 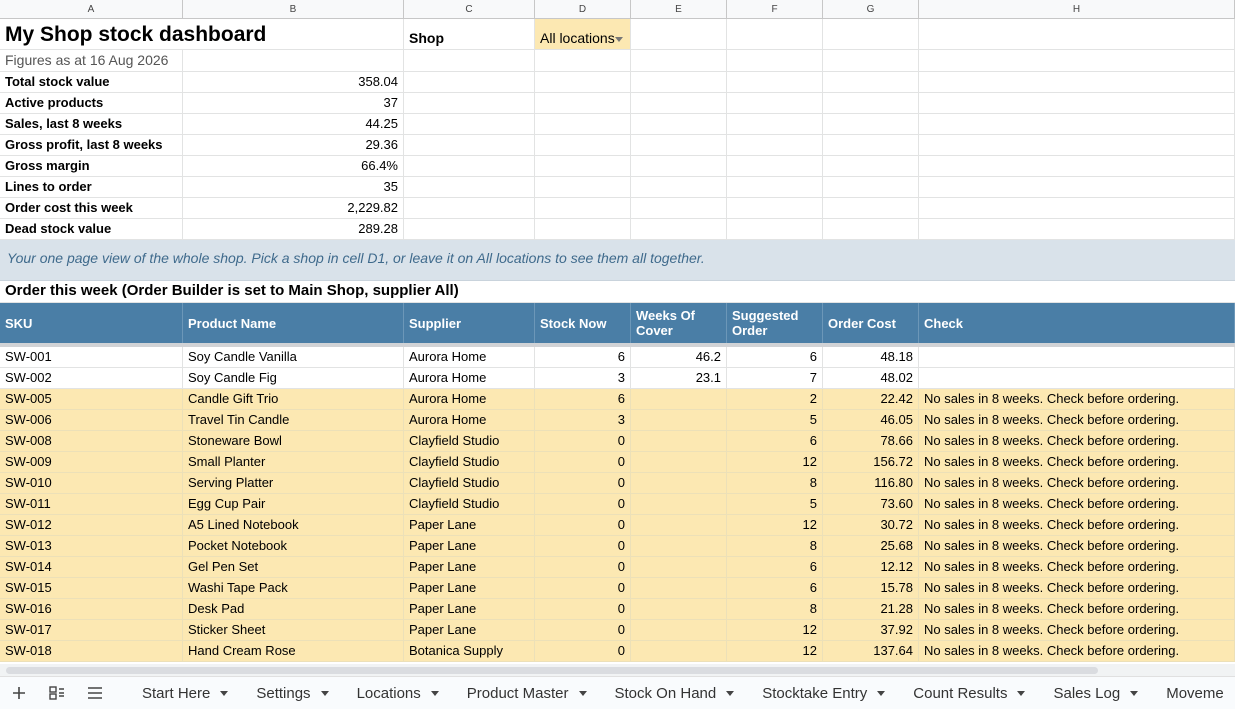 What do you see at coordinates (398, 693) in the screenshot?
I see `sheet-tab: Locations` at bounding box center [398, 693].